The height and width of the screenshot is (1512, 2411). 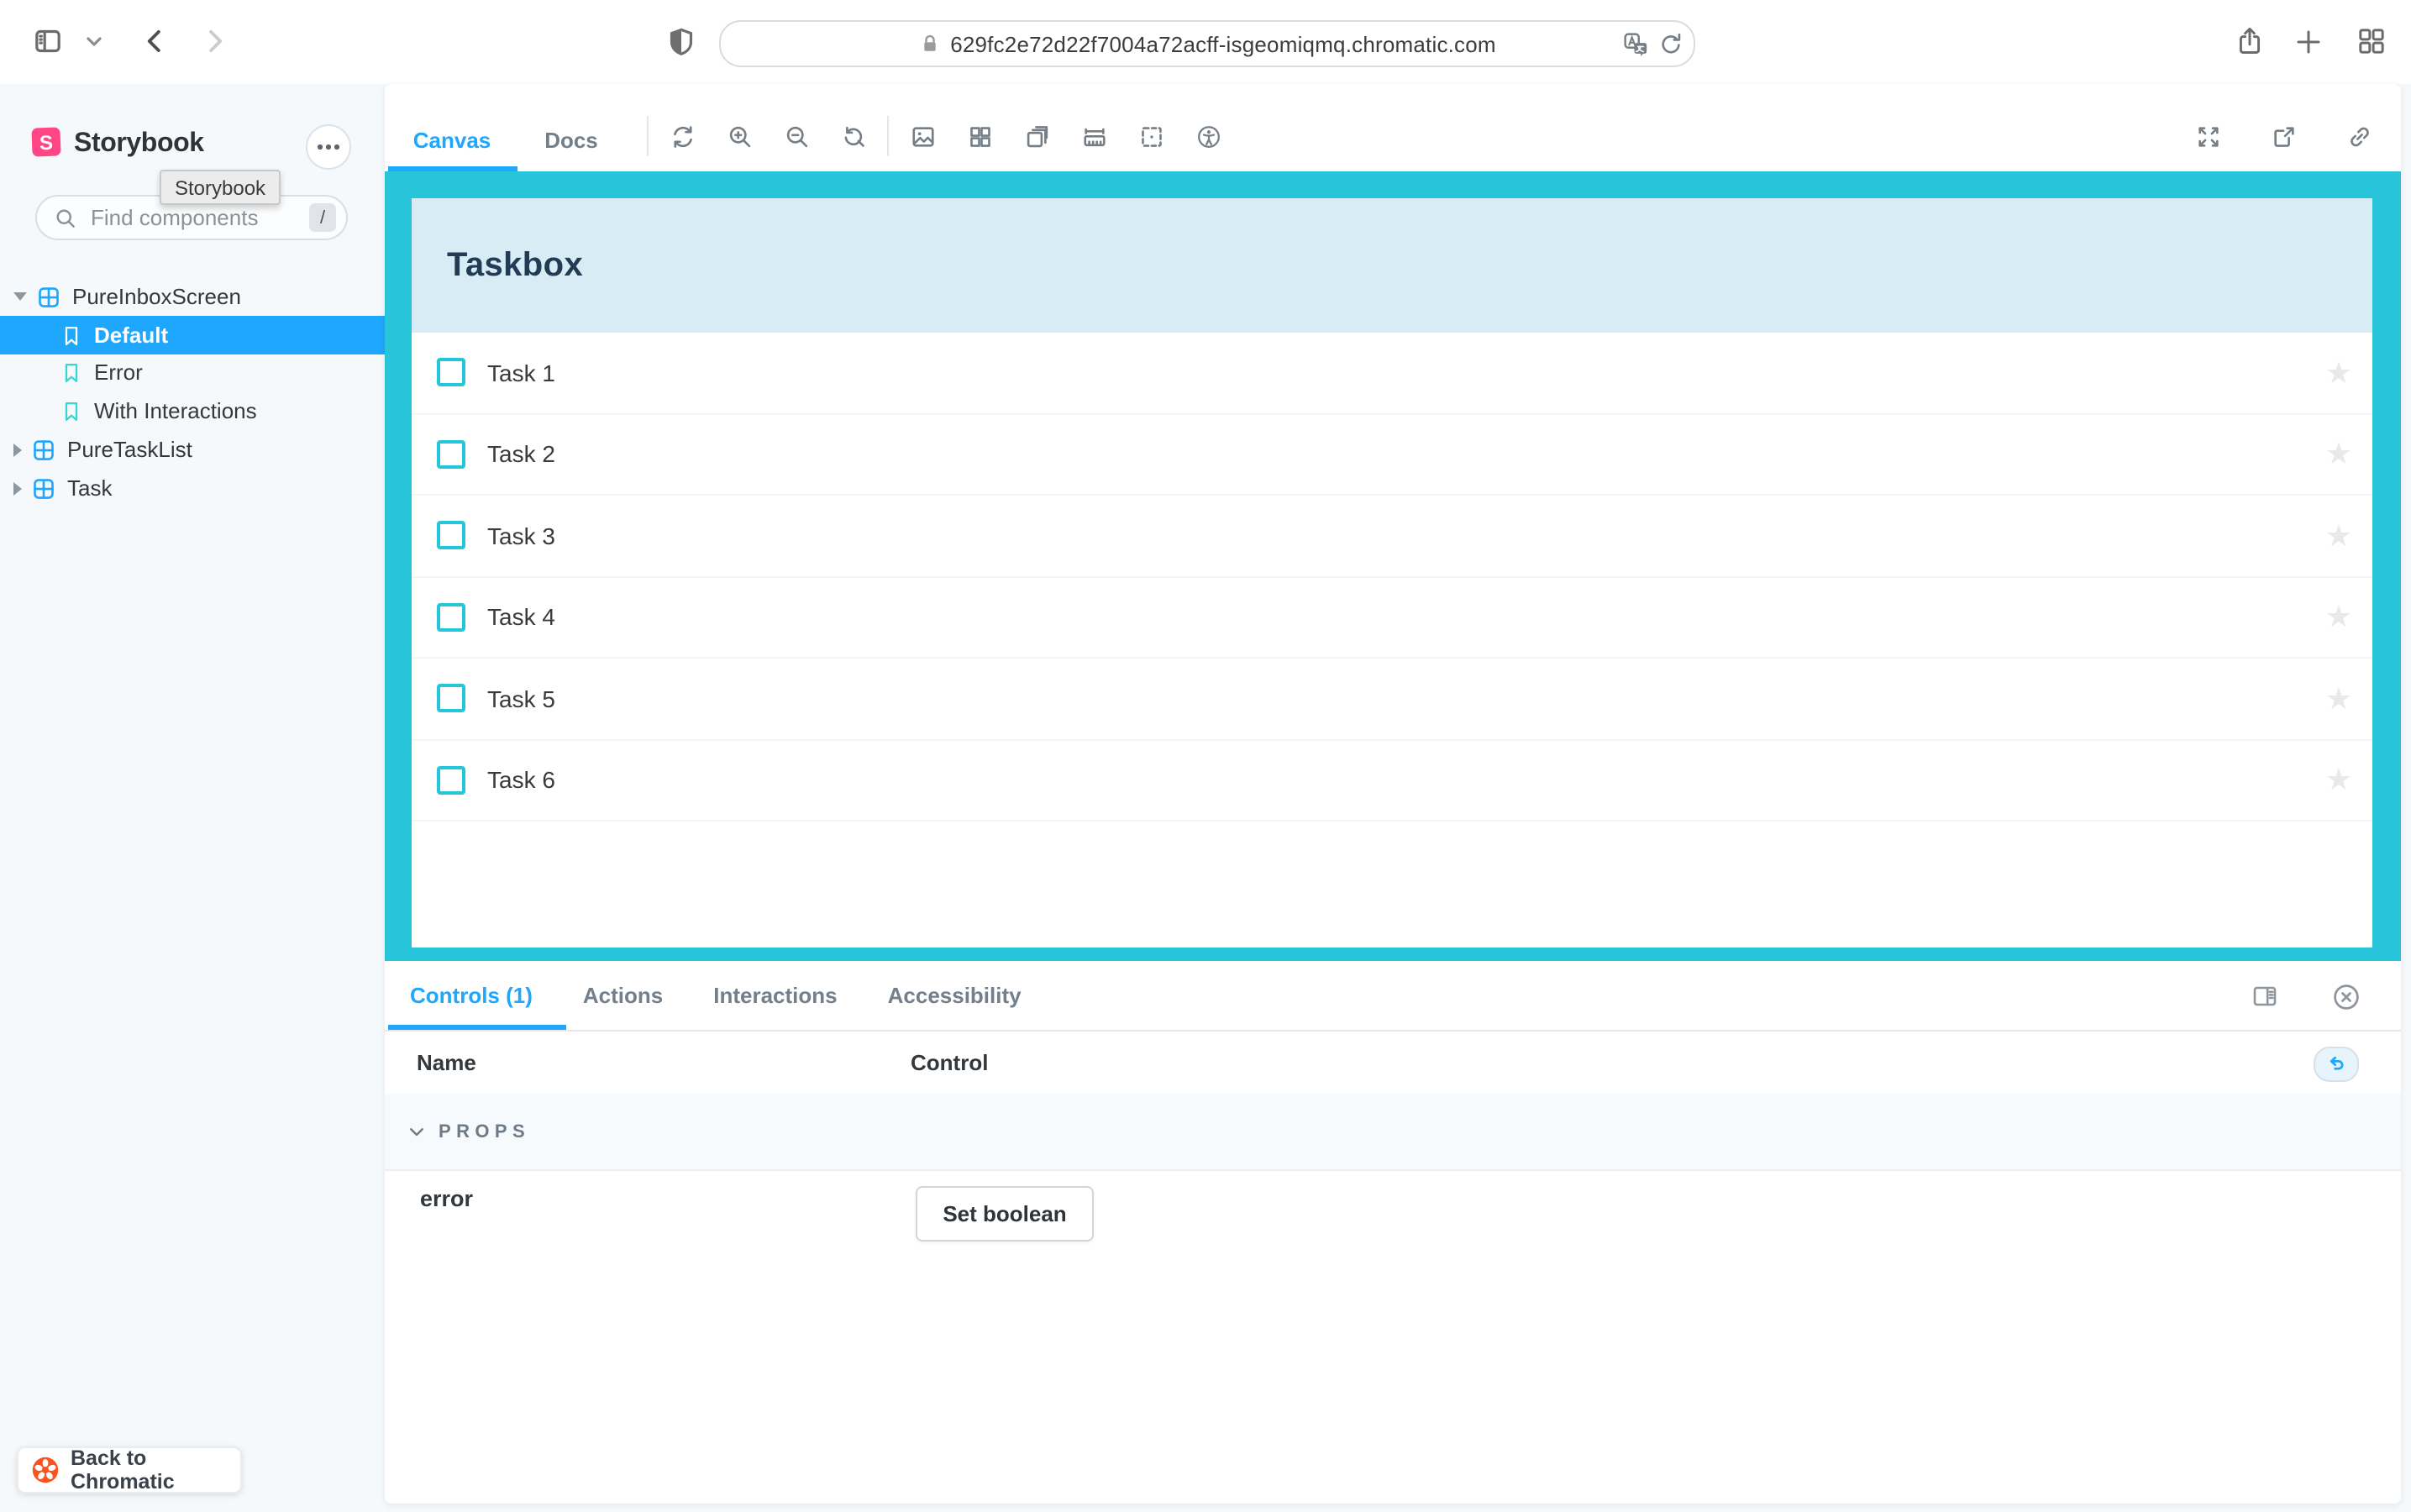 What do you see at coordinates (220, 187) in the screenshot?
I see `tooltip: Storybook` at bounding box center [220, 187].